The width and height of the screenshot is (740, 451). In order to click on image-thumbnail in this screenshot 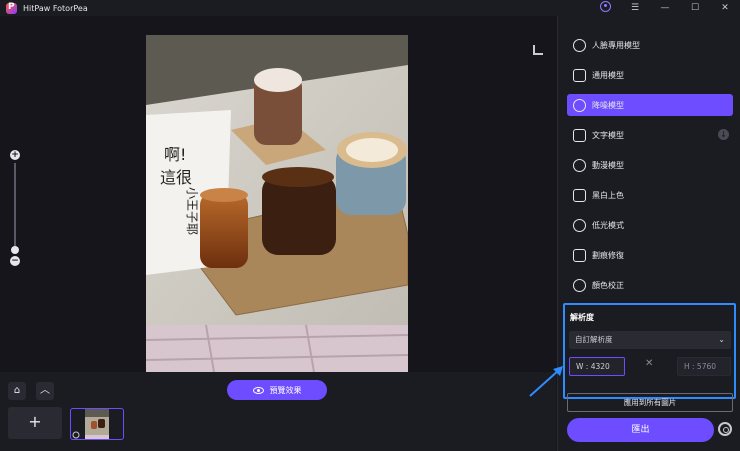, I will do `click(97, 424)`.